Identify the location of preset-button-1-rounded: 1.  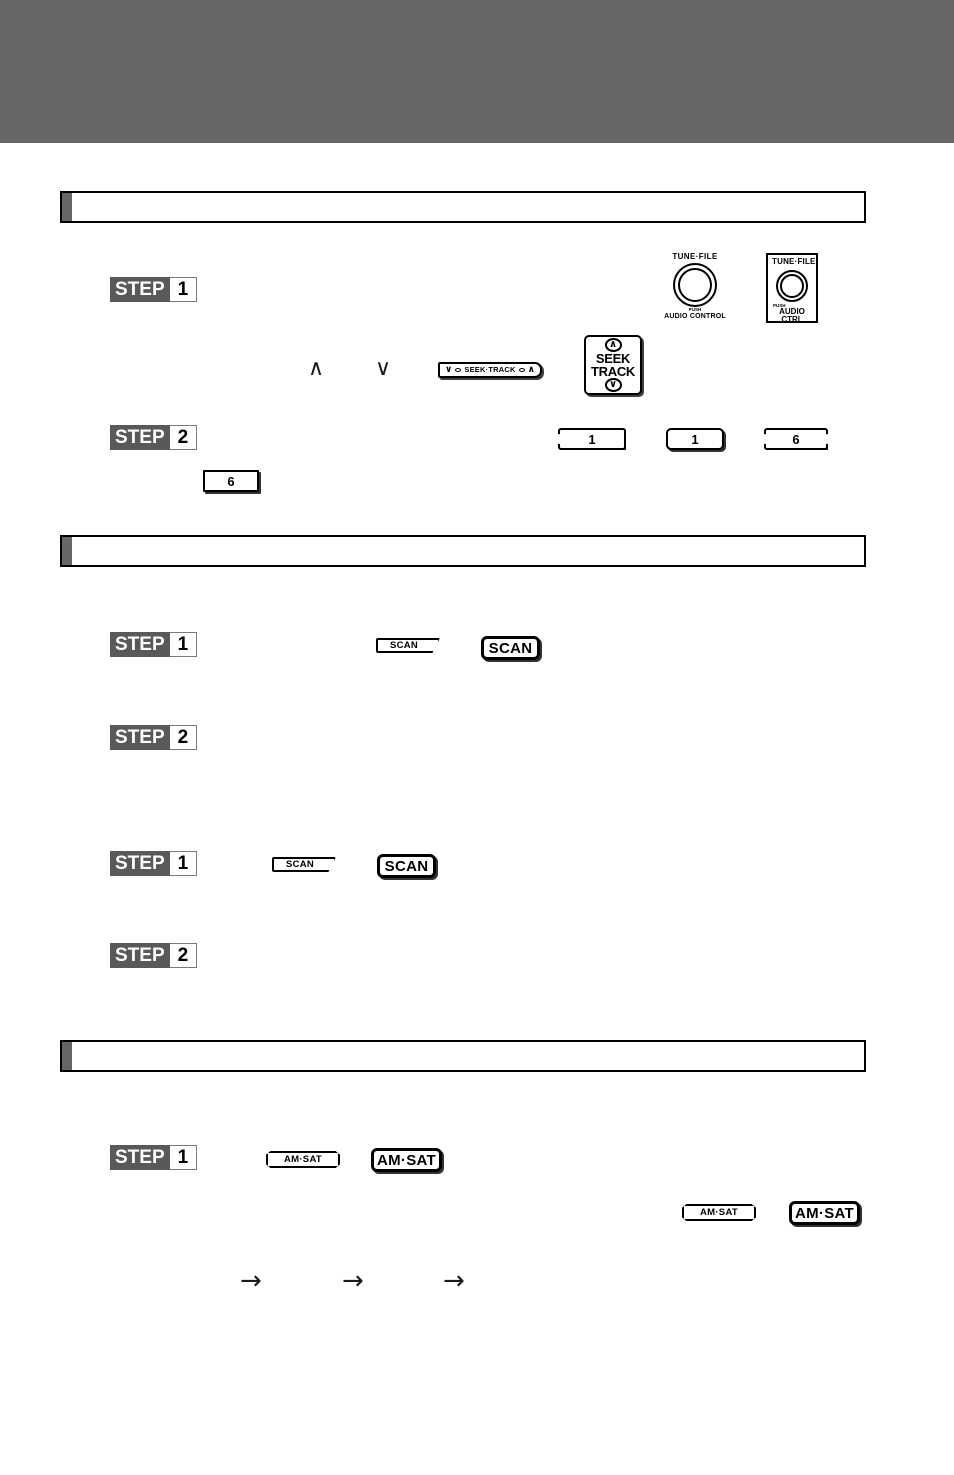
(695, 439).